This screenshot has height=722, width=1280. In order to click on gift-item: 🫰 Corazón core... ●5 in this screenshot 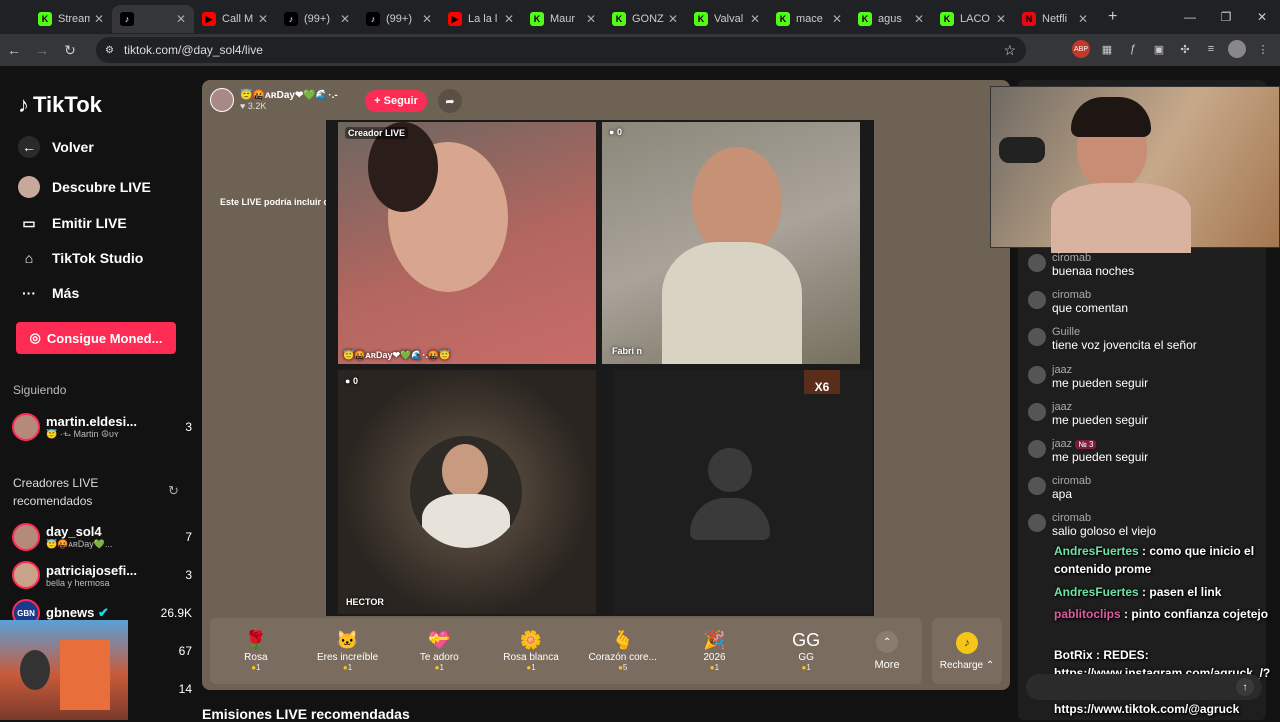, I will do `click(623, 651)`.